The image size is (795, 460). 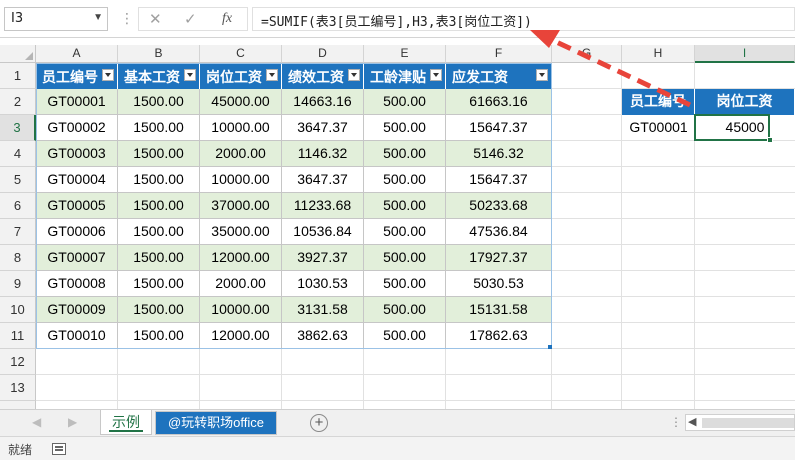 What do you see at coordinates (323, 232) in the screenshot?
I see `table-cell: 10536.84` at bounding box center [323, 232].